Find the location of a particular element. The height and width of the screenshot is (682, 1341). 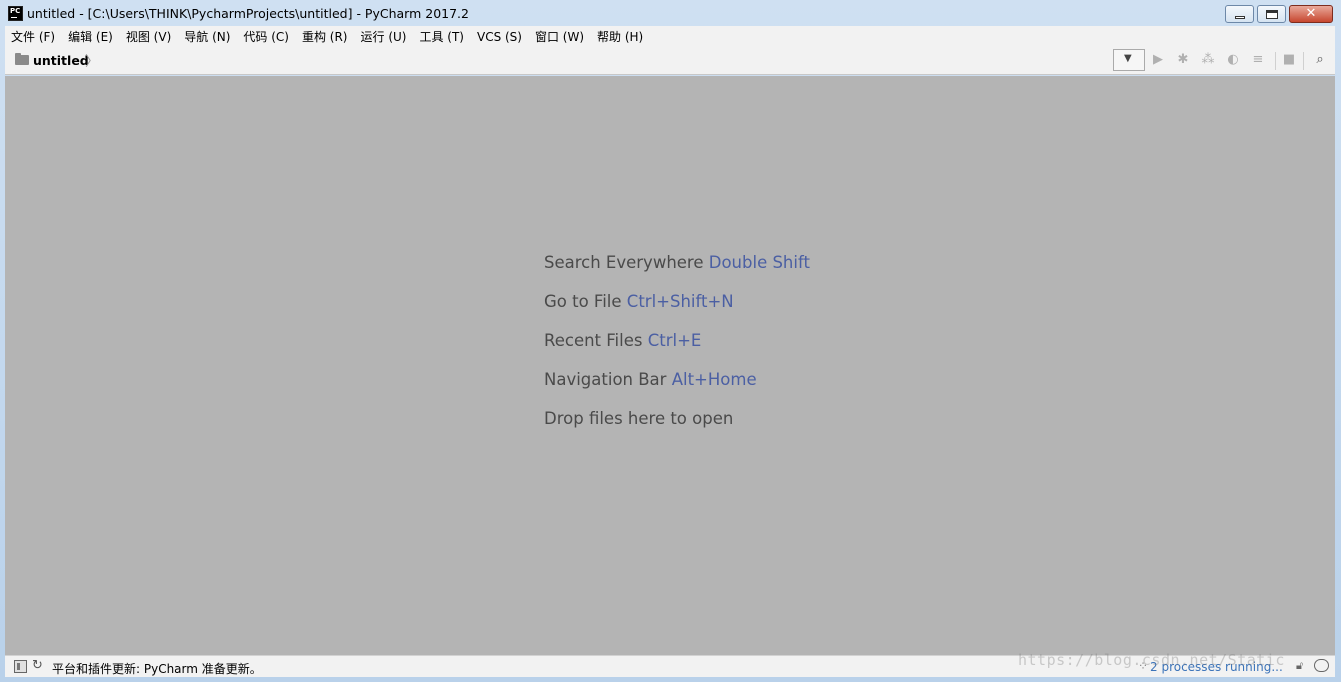

menu-code: 代码 (C) is located at coordinates (266, 36).